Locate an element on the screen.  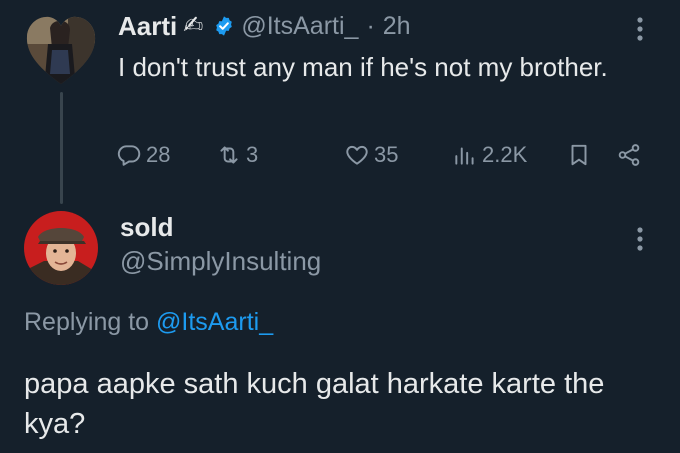
share-button is located at coordinates (629, 155).